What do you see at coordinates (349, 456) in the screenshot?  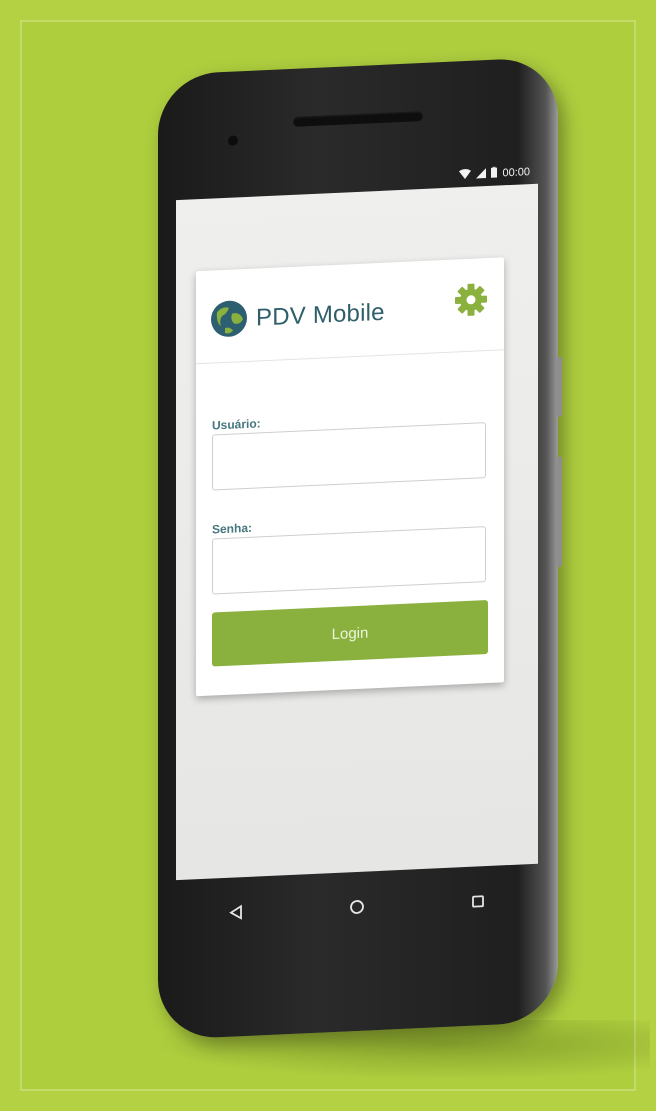 I see `username-input` at bounding box center [349, 456].